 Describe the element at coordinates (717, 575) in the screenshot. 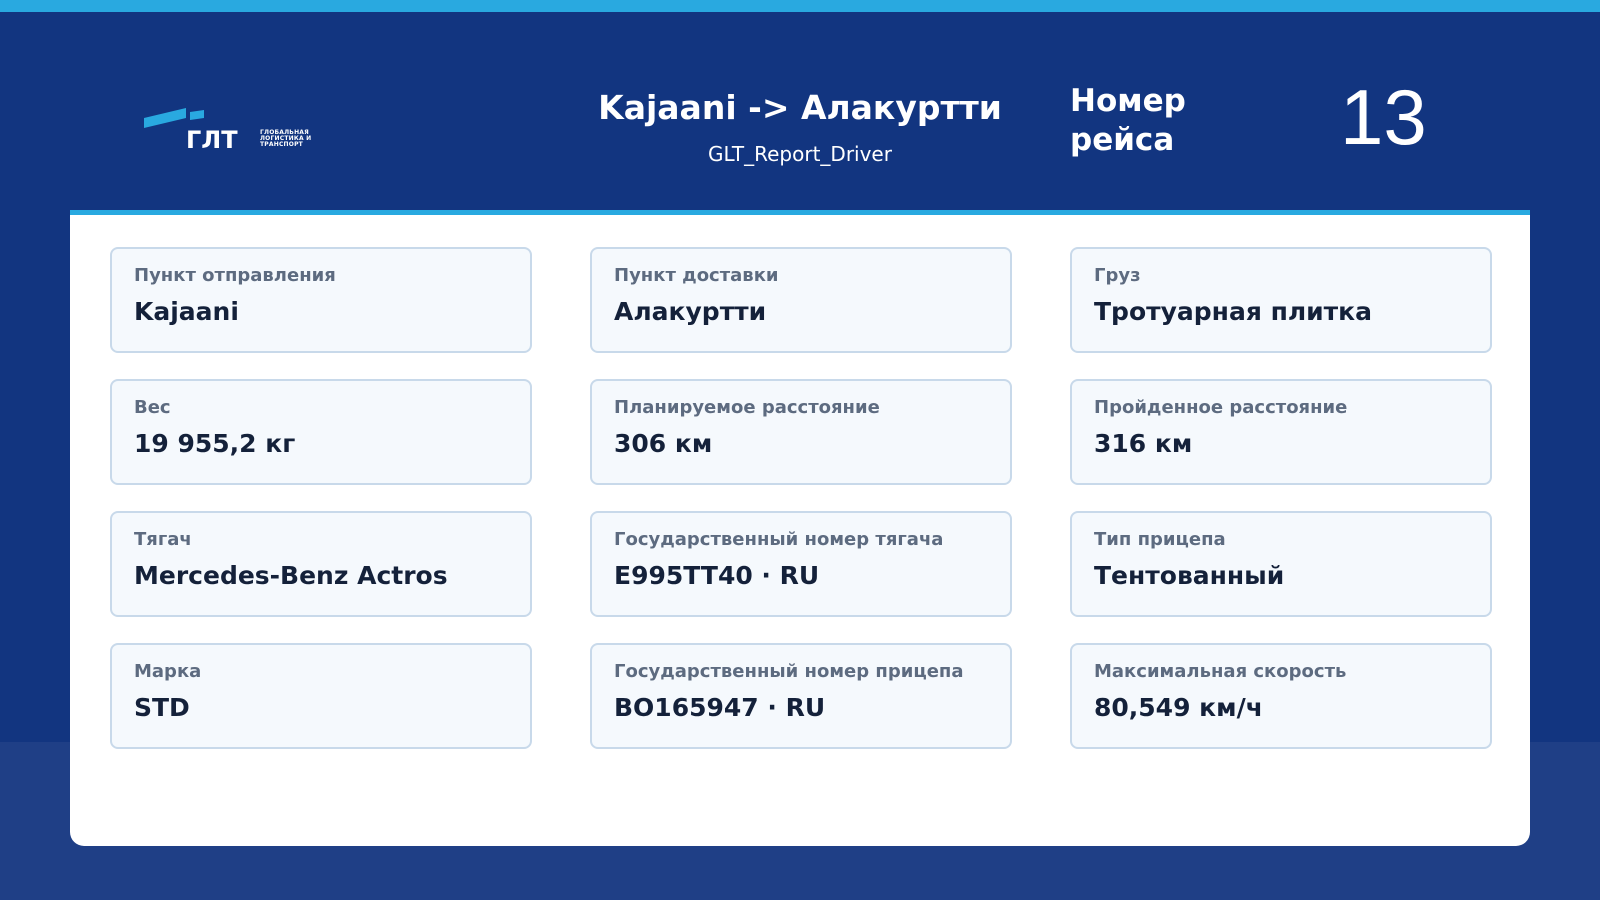

I see `card-value: E995TT40 · RU` at that location.